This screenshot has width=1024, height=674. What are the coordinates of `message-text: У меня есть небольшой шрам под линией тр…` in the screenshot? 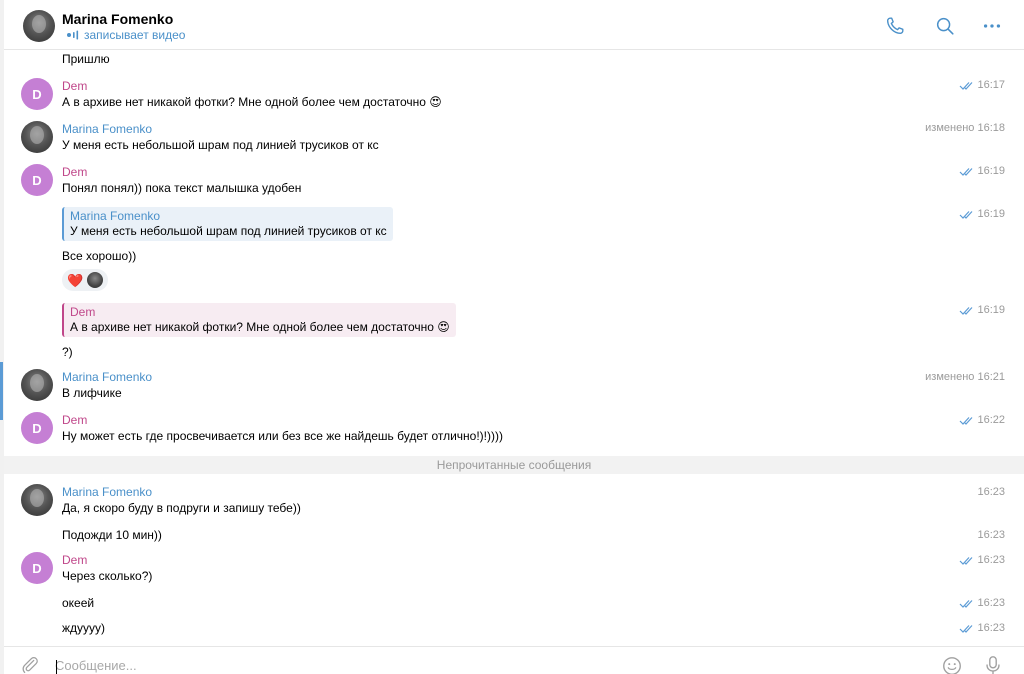 It's located at (220, 145).